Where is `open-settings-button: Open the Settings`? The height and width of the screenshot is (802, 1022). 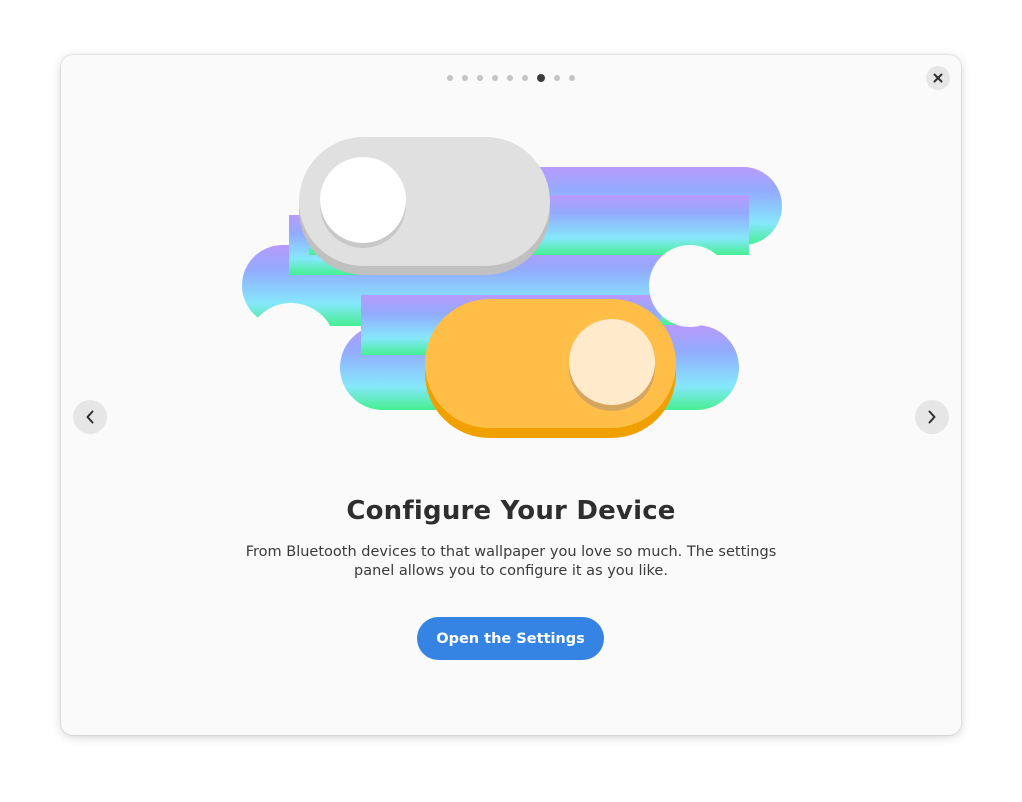 open-settings-button: Open the Settings is located at coordinates (510, 638).